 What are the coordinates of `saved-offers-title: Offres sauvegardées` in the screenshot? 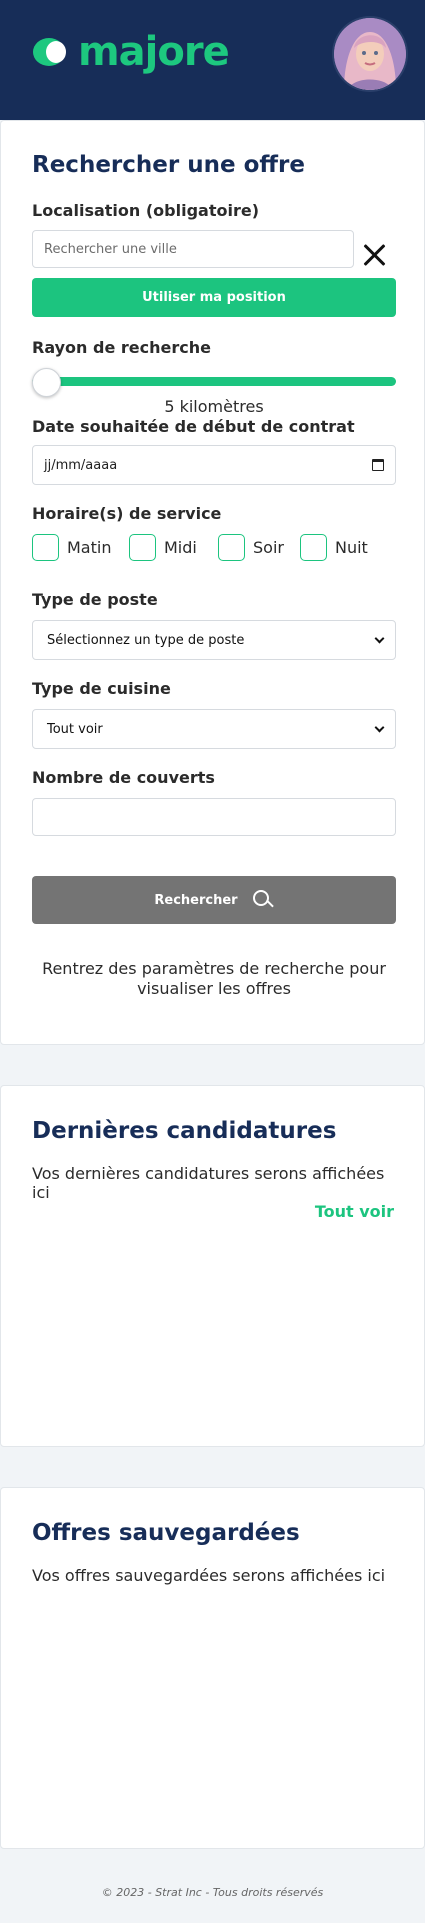 It's located at (166, 1533).